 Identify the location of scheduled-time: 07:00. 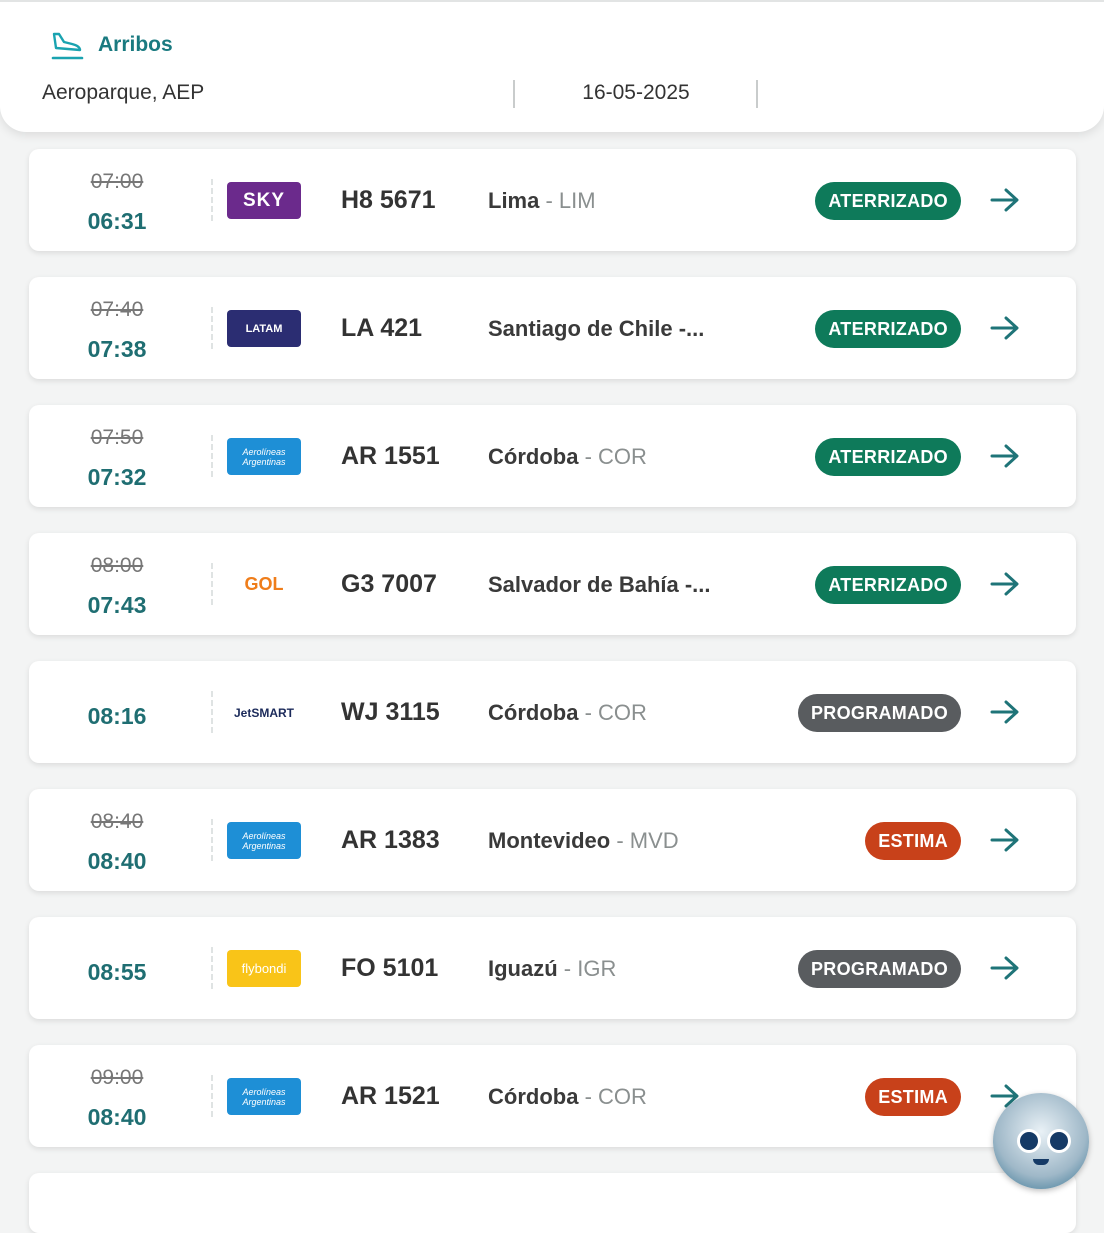
(117, 181).